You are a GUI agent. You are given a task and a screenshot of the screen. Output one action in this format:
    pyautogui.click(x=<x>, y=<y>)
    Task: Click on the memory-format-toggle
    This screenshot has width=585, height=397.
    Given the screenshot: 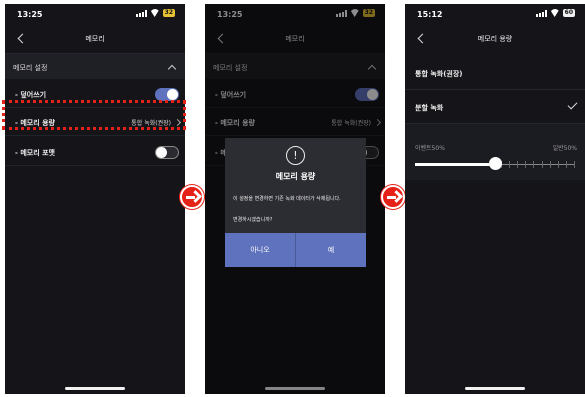 What is the action you would take?
    pyautogui.click(x=167, y=152)
    